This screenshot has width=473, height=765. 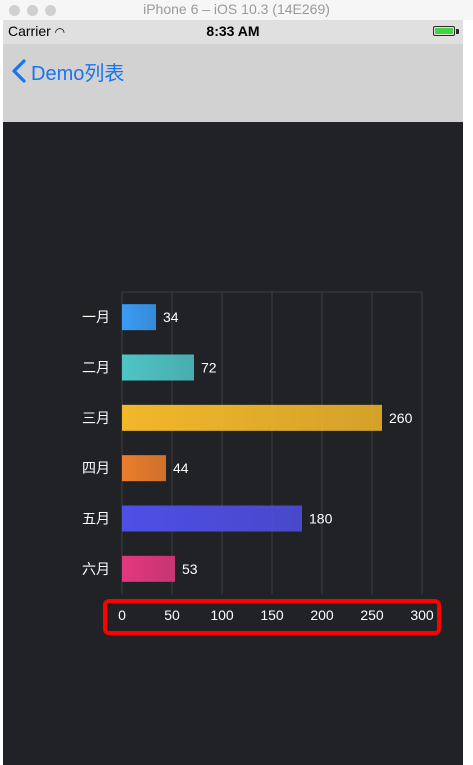 What do you see at coordinates (444, 31) in the screenshot?
I see `battery-icon` at bounding box center [444, 31].